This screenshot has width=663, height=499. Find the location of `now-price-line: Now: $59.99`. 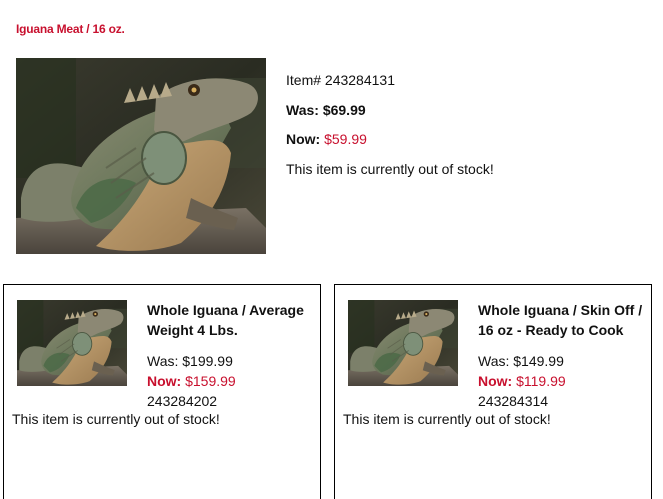

now-price-line: Now: $59.99 is located at coordinates (390, 140).